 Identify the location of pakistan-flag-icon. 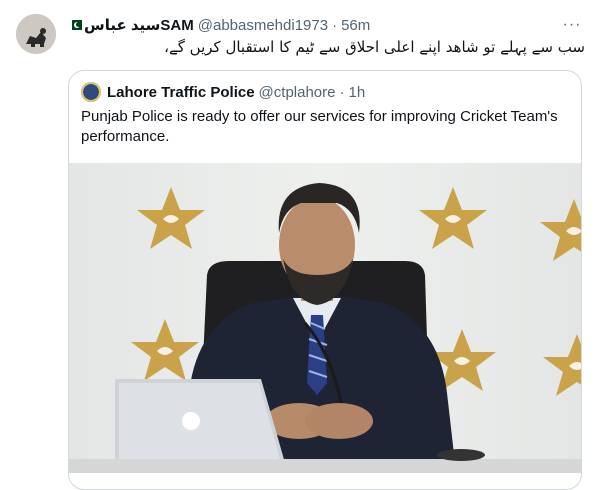
(75, 25).